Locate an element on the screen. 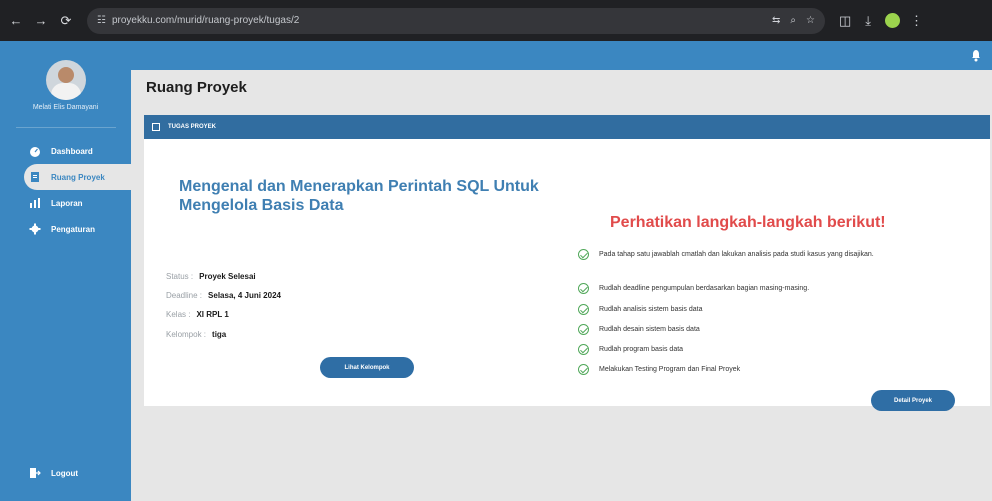 The height and width of the screenshot is (501, 992). logout-label: Logout is located at coordinates (65, 473).